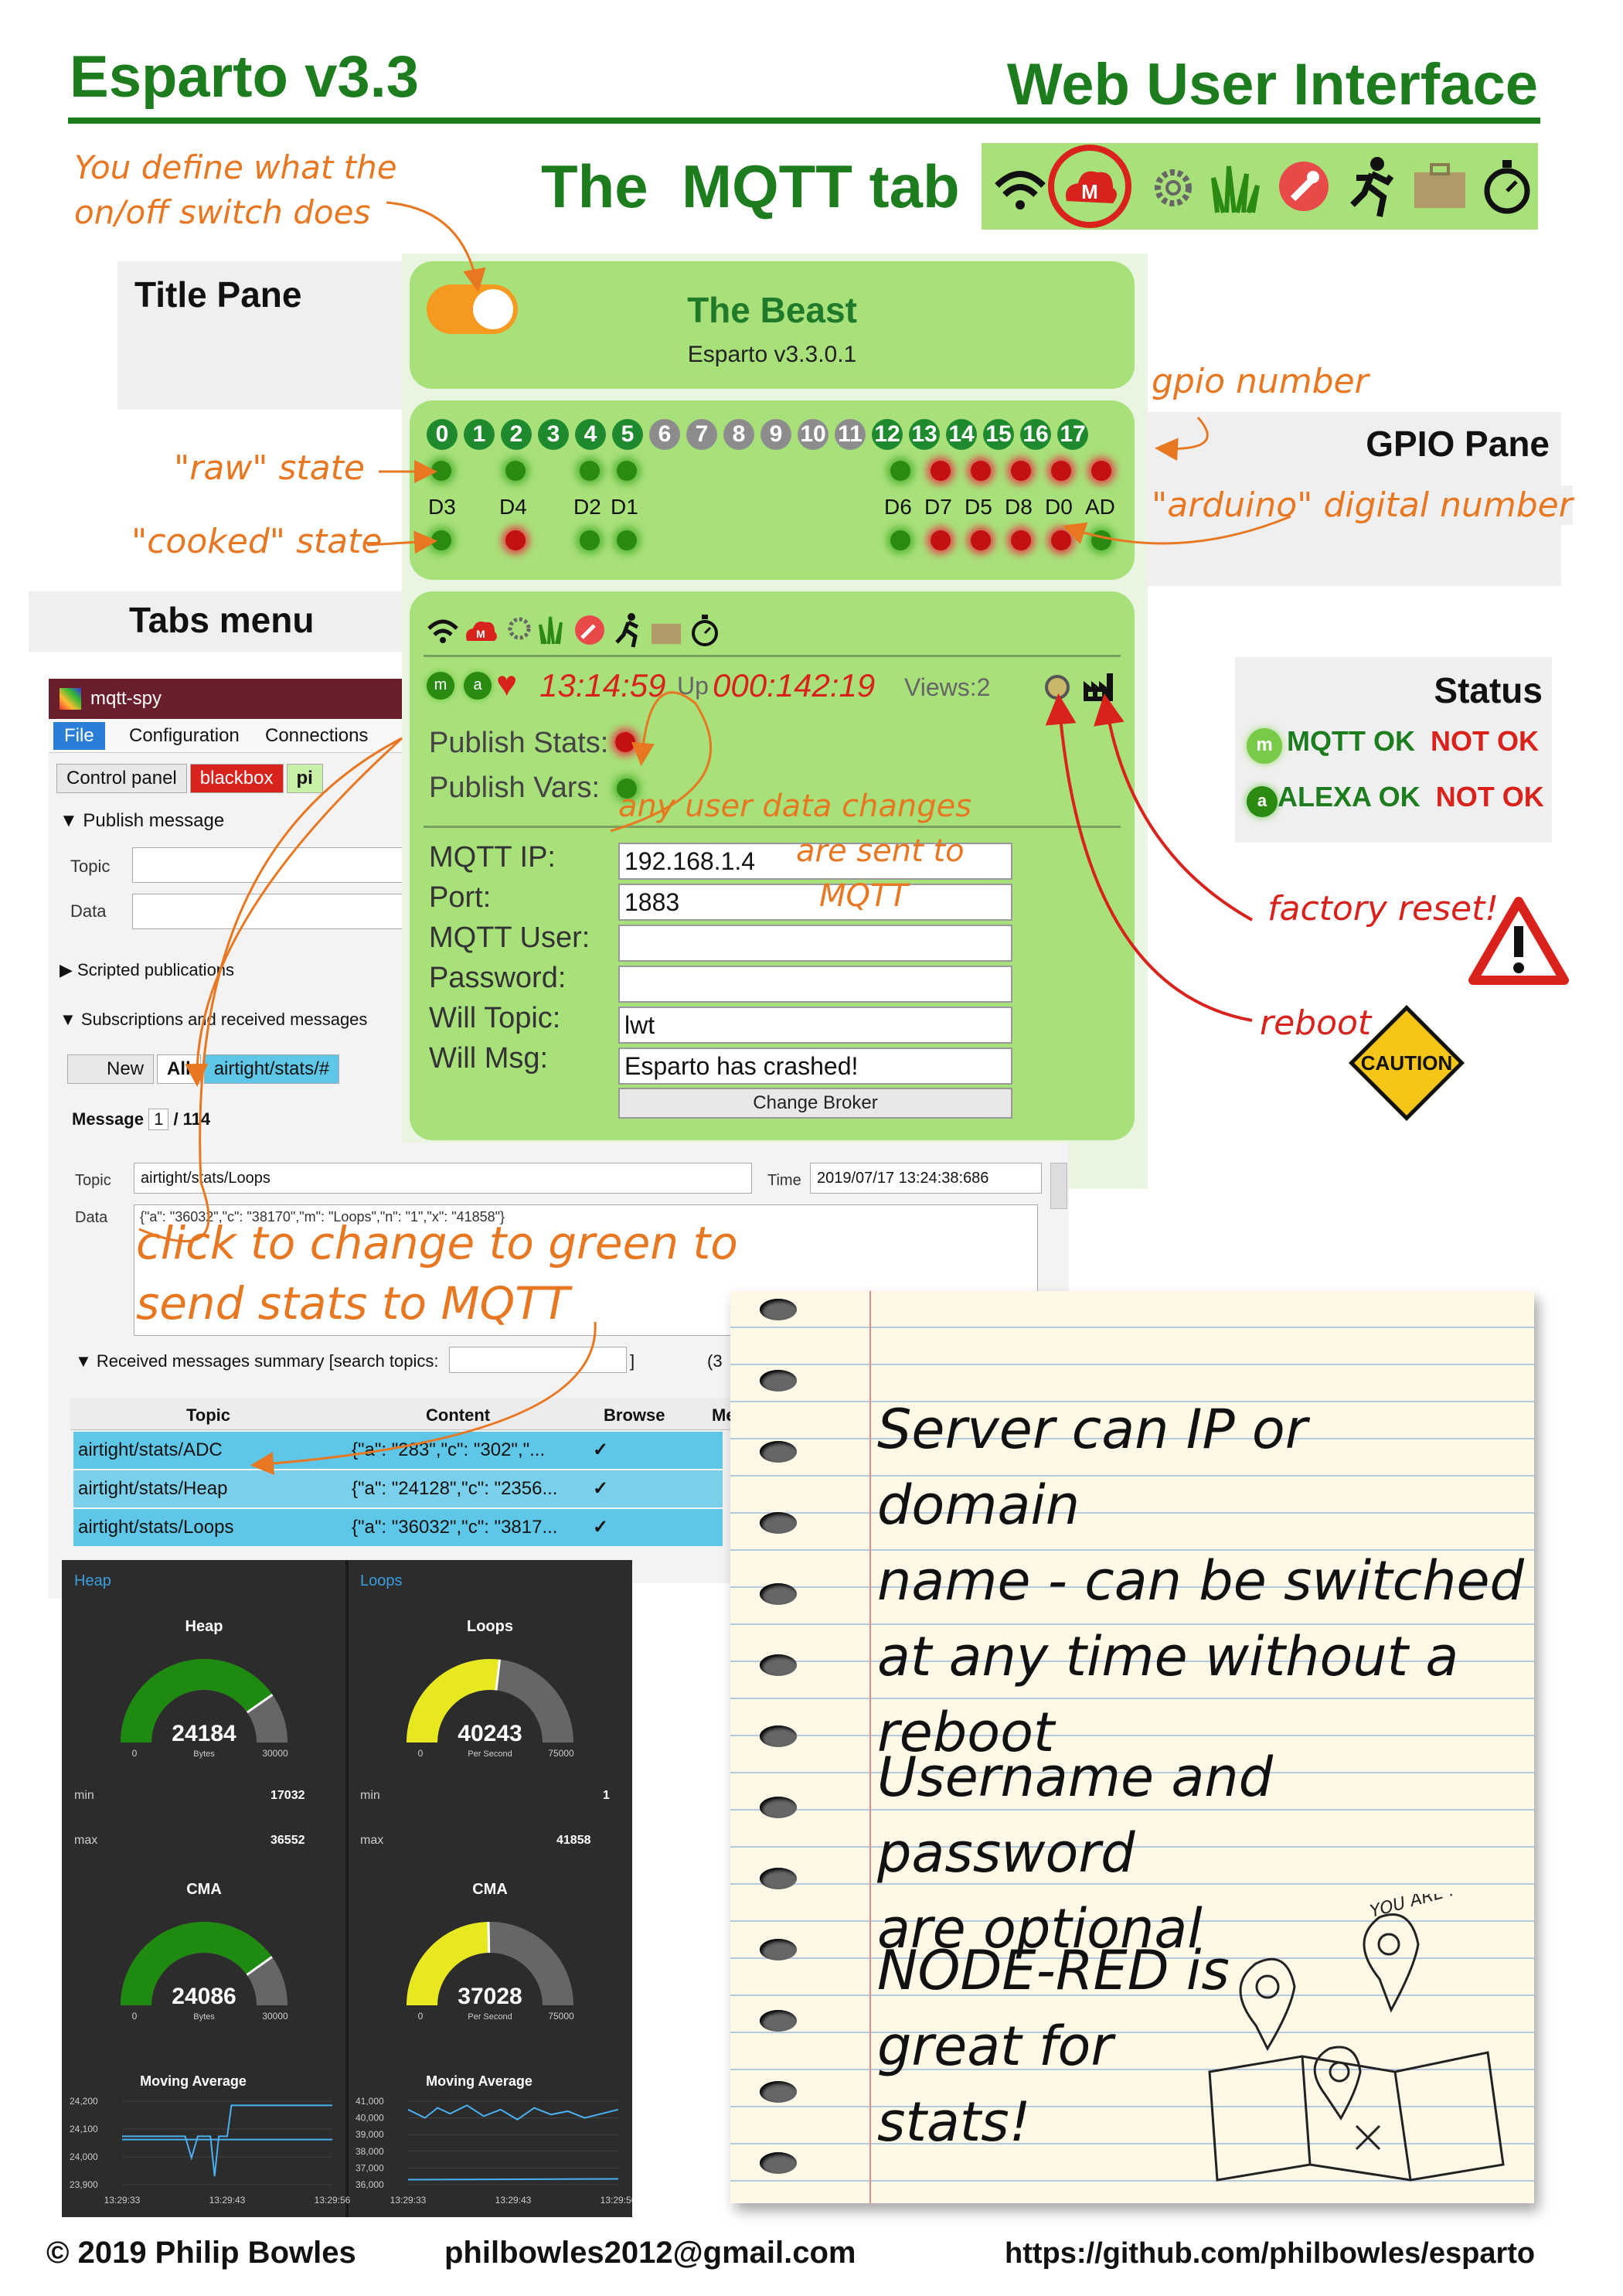  What do you see at coordinates (888, 434) in the screenshot?
I see `gpio-pin-12: 12` at bounding box center [888, 434].